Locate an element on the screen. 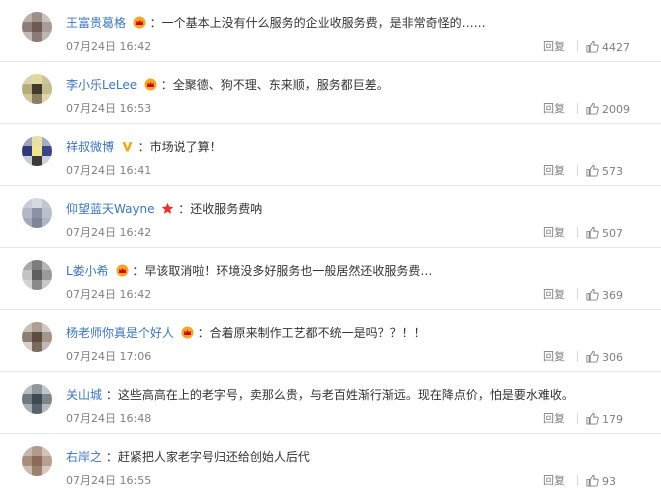  verified-v-icon is located at coordinates (127, 147).